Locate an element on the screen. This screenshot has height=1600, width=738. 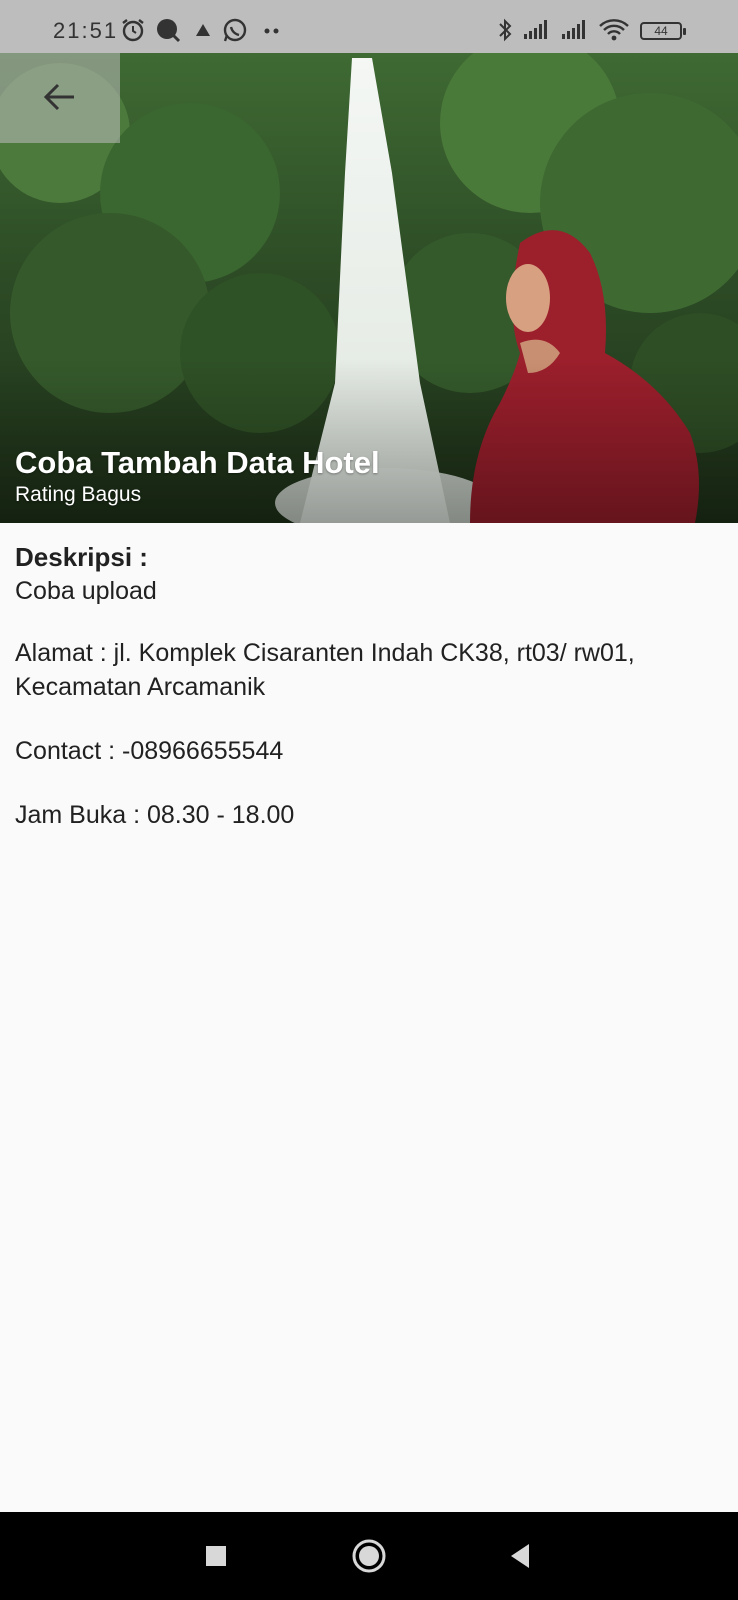
home-circle-icon is located at coordinates (369, 1556).